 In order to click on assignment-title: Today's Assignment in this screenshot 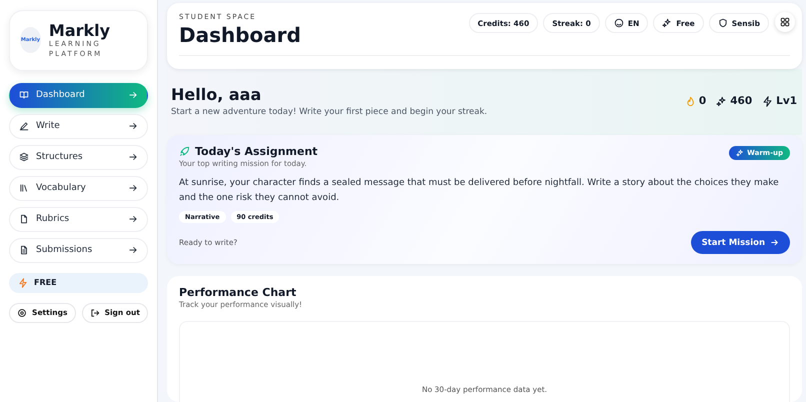, I will do `click(256, 151)`.